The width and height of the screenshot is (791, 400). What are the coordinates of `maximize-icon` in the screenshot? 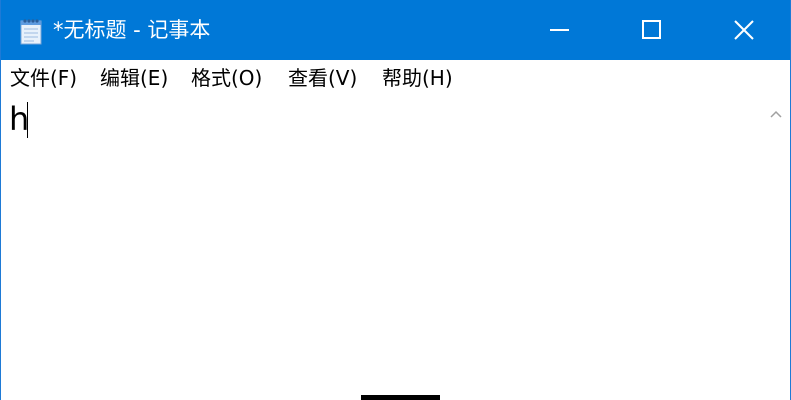 It's located at (651, 29).